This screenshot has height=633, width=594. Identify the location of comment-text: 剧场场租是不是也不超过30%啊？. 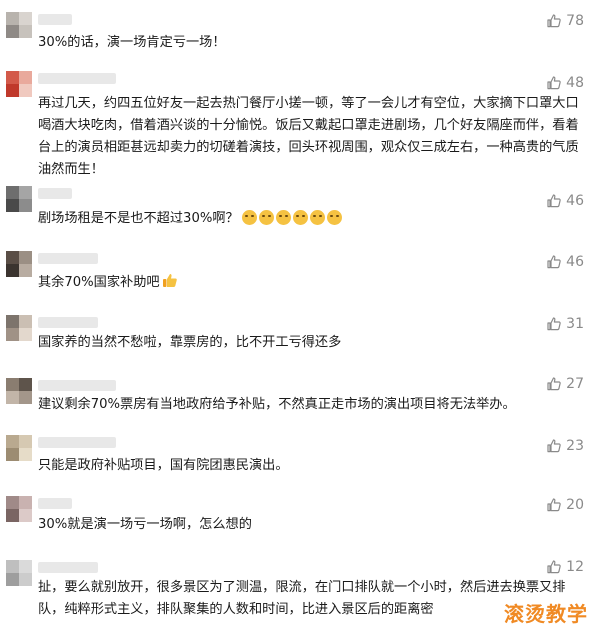
(312, 219).